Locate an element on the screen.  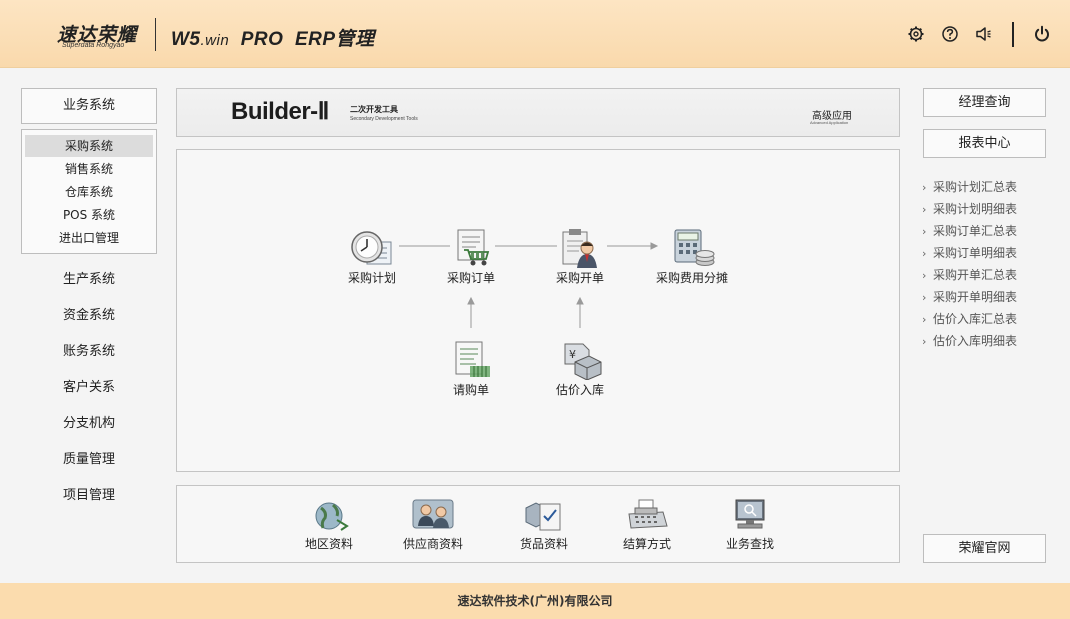
app-title: W5.win PRO ERP管理 is located at coordinates (273, 37).